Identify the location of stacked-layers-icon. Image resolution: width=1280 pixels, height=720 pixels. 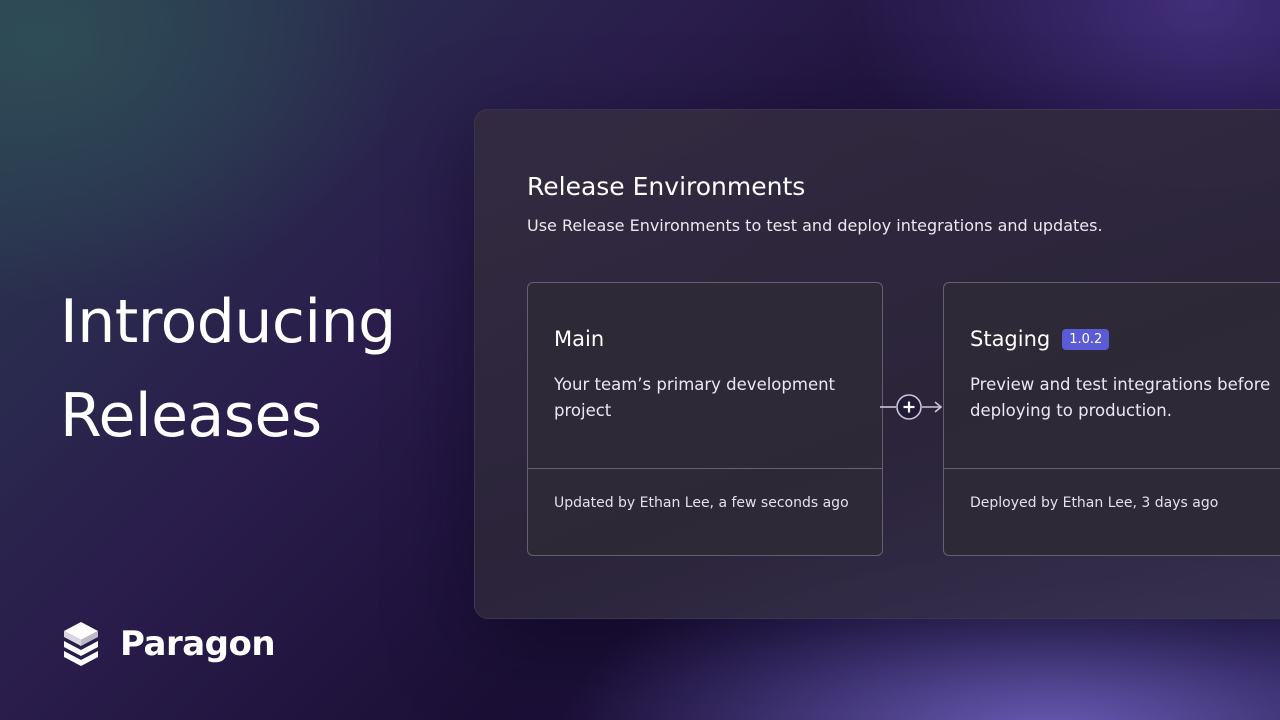
(81, 644).